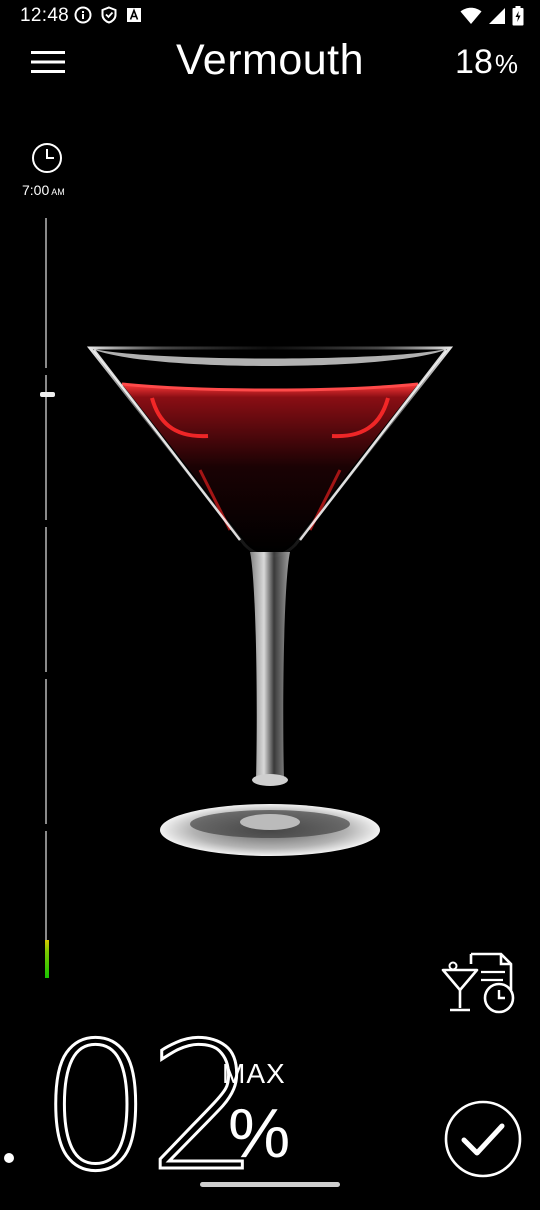 The image size is (540, 1210). I want to click on checkmark-icon, so click(483, 1139).